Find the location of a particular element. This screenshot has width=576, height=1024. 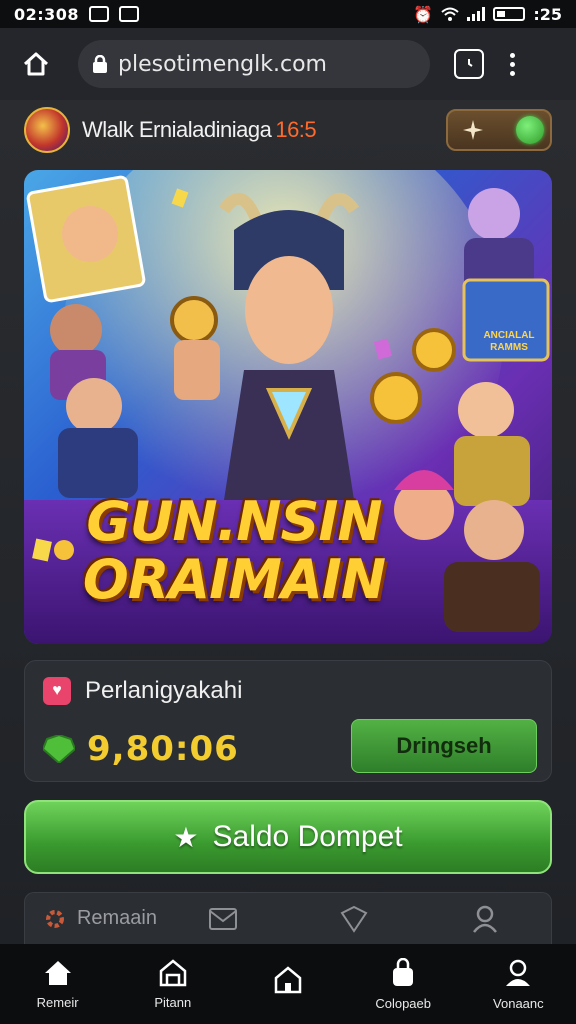

settings-toggle is located at coordinates (499, 130).